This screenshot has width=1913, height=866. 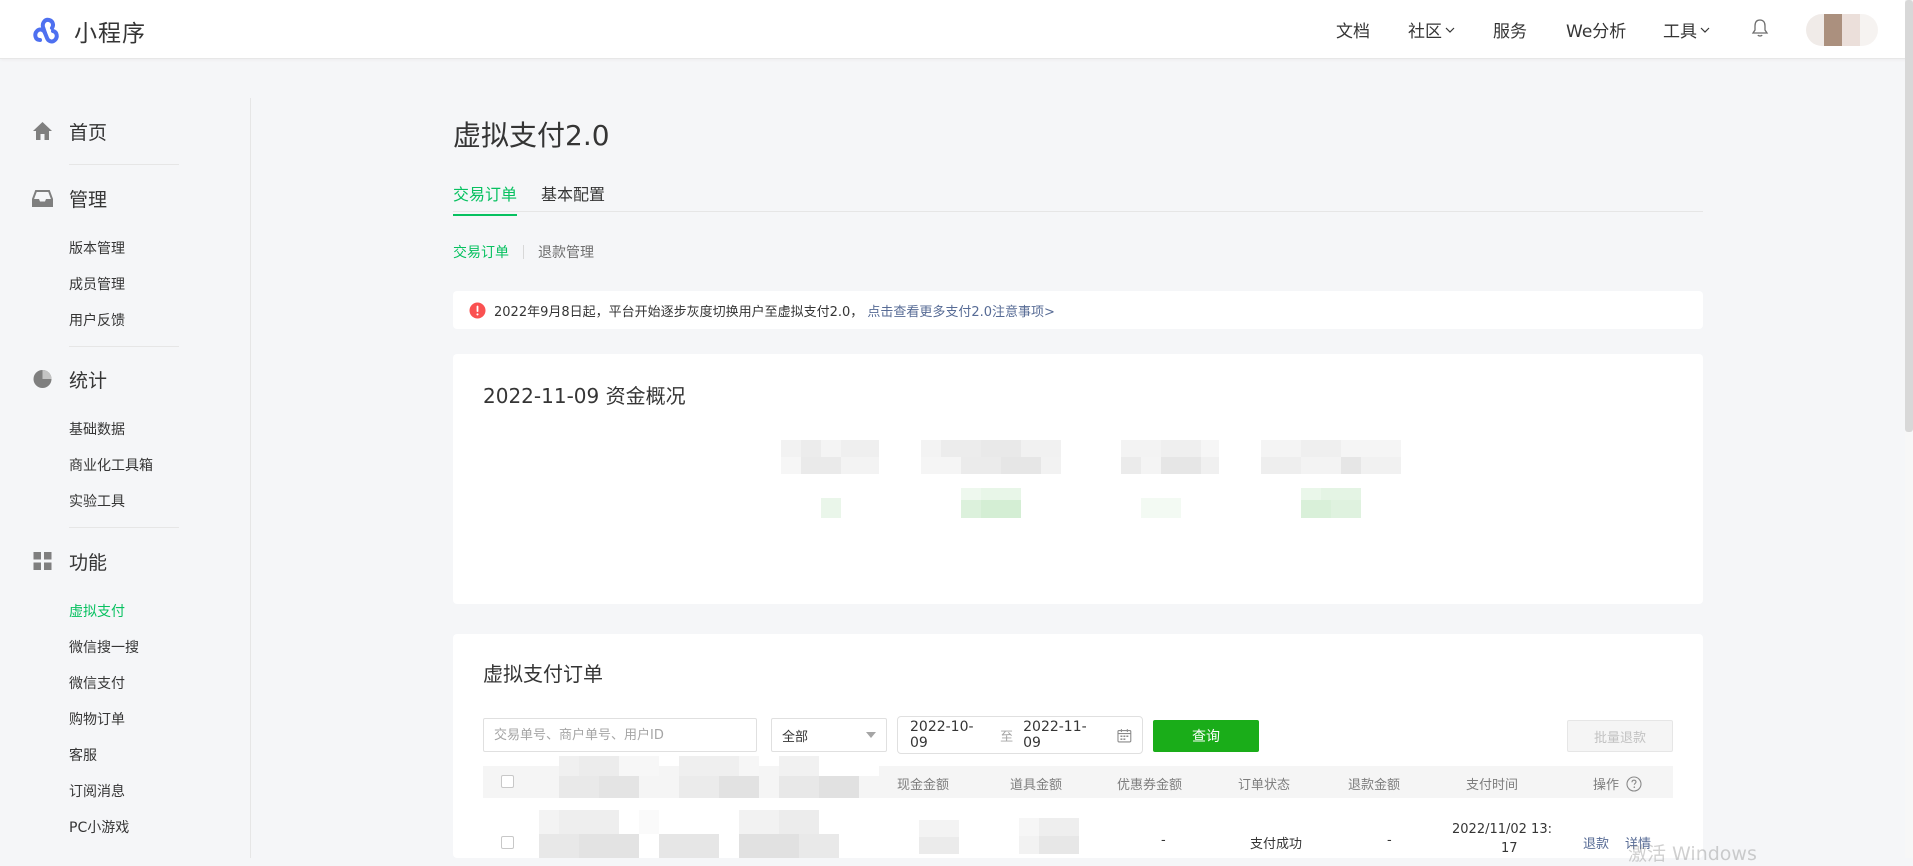 What do you see at coordinates (1425, 32) in the screenshot?
I see `nav-community-label: 社区` at bounding box center [1425, 32].